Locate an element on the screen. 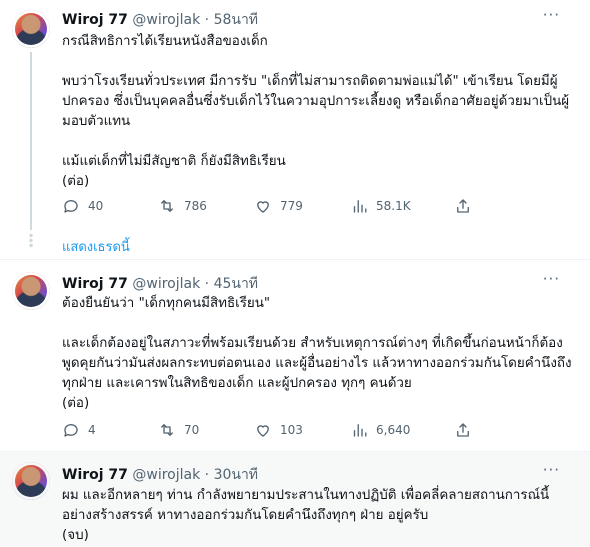  retweet-button: 786 is located at coordinates (206, 206).